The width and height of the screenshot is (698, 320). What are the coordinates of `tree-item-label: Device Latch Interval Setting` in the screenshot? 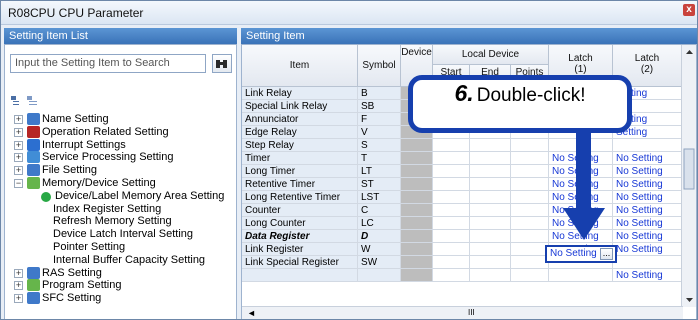 It's located at (123, 234).